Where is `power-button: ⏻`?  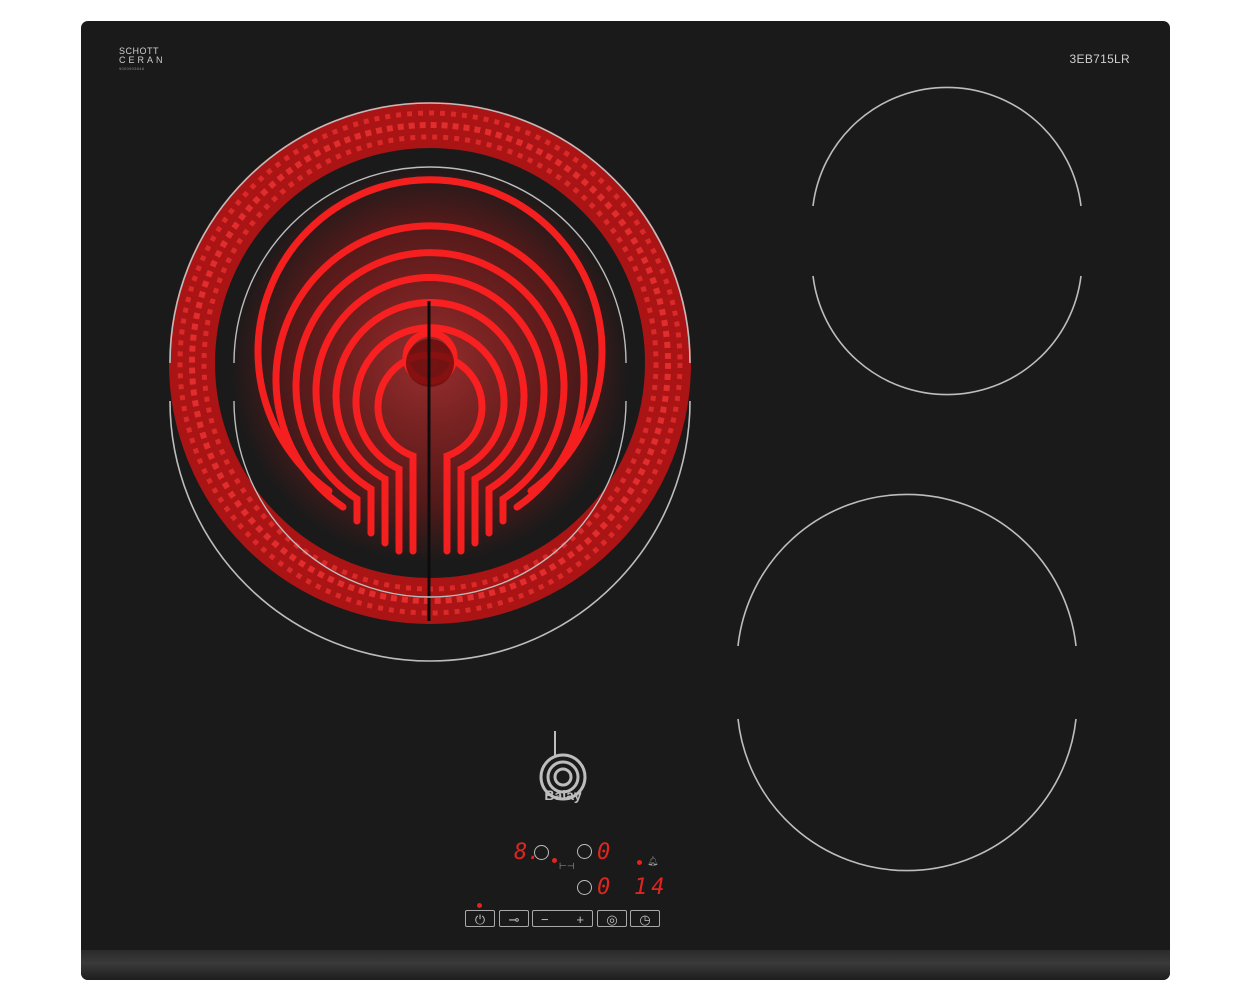
power-button: ⏻ is located at coordinates (480, 918).